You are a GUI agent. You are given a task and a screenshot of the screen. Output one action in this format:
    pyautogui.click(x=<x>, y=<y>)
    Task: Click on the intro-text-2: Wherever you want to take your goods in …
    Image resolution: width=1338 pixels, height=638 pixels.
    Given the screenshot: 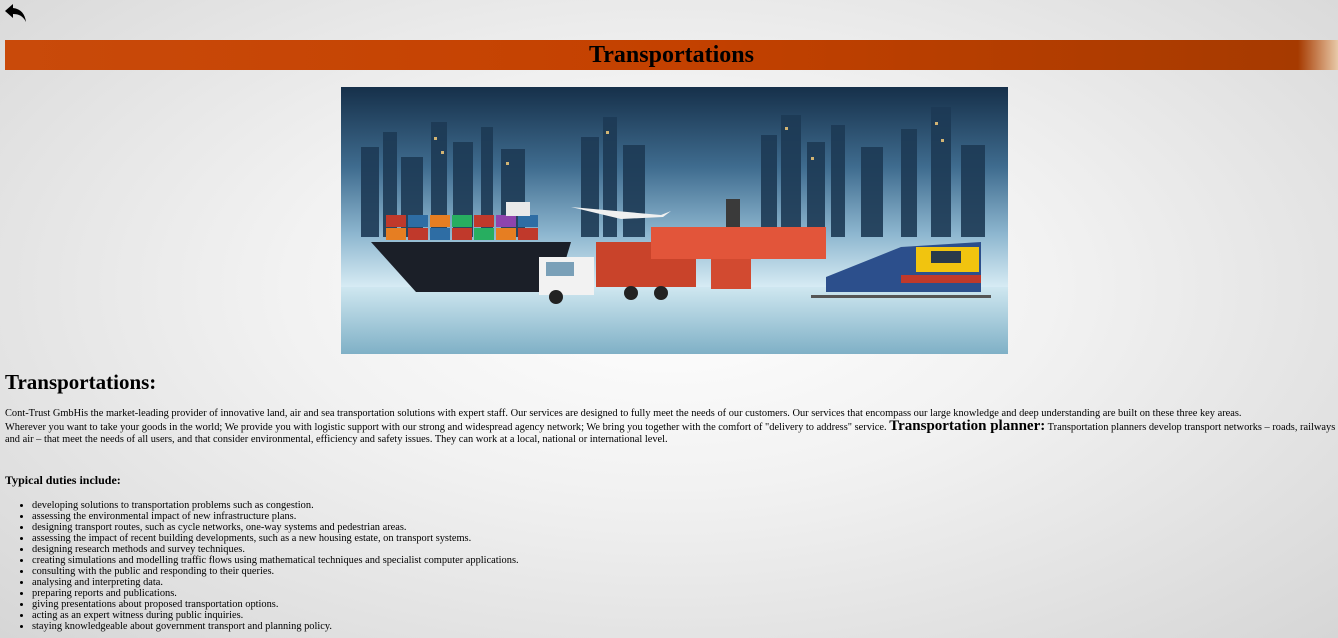 What is the action you would take?
    pyautogui.click(x=446, y=427)
    